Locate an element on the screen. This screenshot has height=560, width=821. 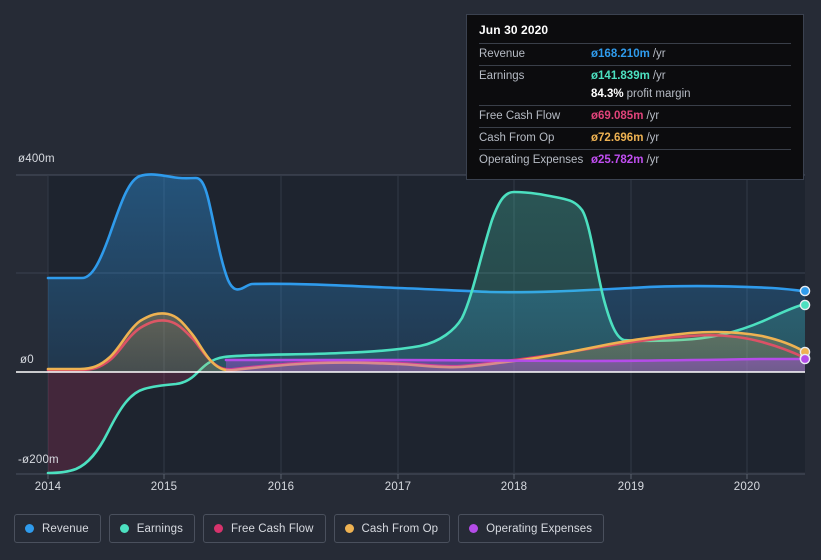
tooltip-row-earnings: Earnings ø141.839m /yr is located at coordinates (635, 76).